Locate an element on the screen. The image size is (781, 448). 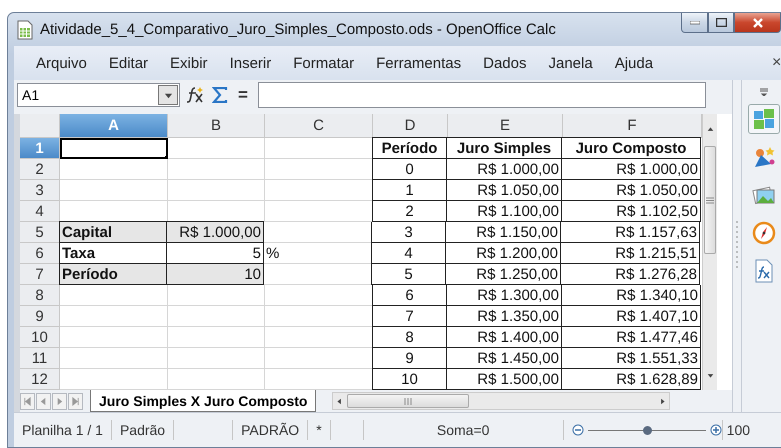
menu-item: Arquivo is located at coordinates (61, 63).